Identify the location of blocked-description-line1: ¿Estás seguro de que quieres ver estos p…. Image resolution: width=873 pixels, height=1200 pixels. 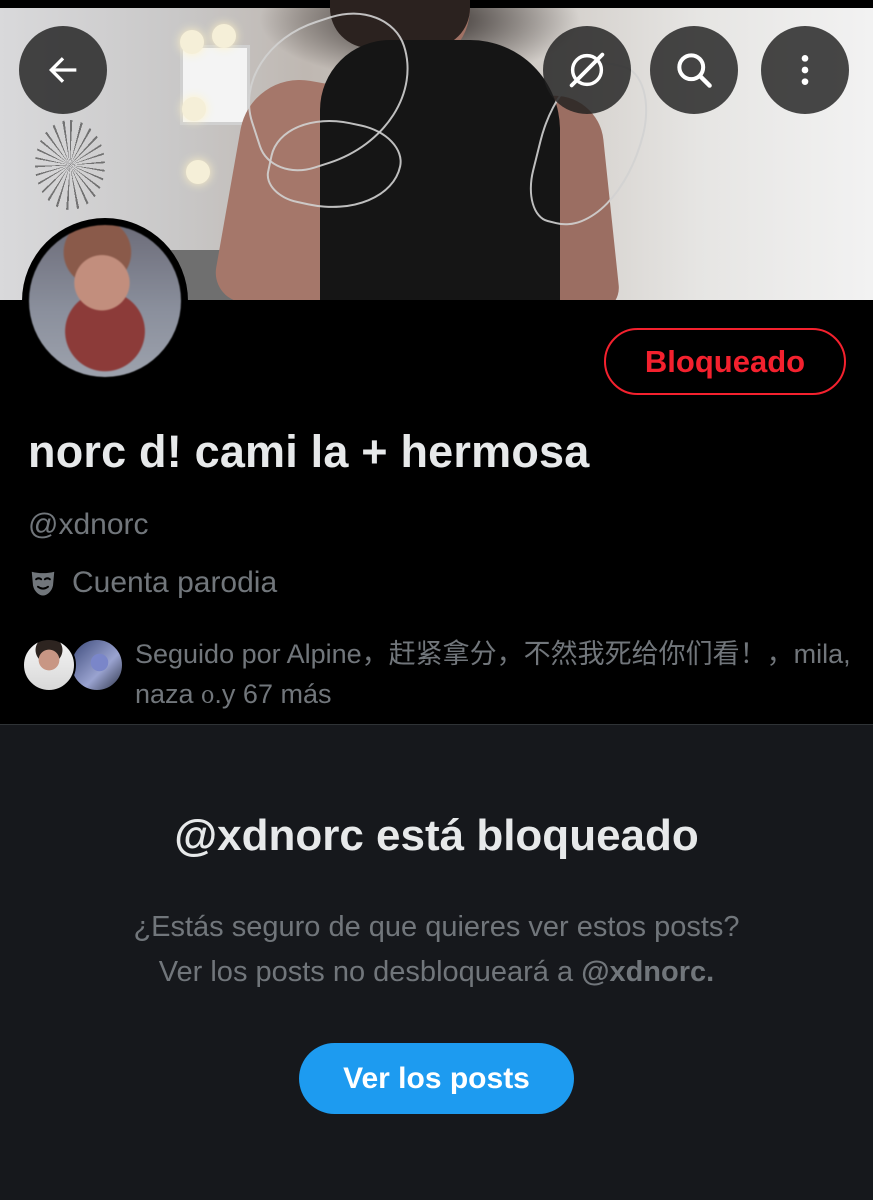
(436, 927).